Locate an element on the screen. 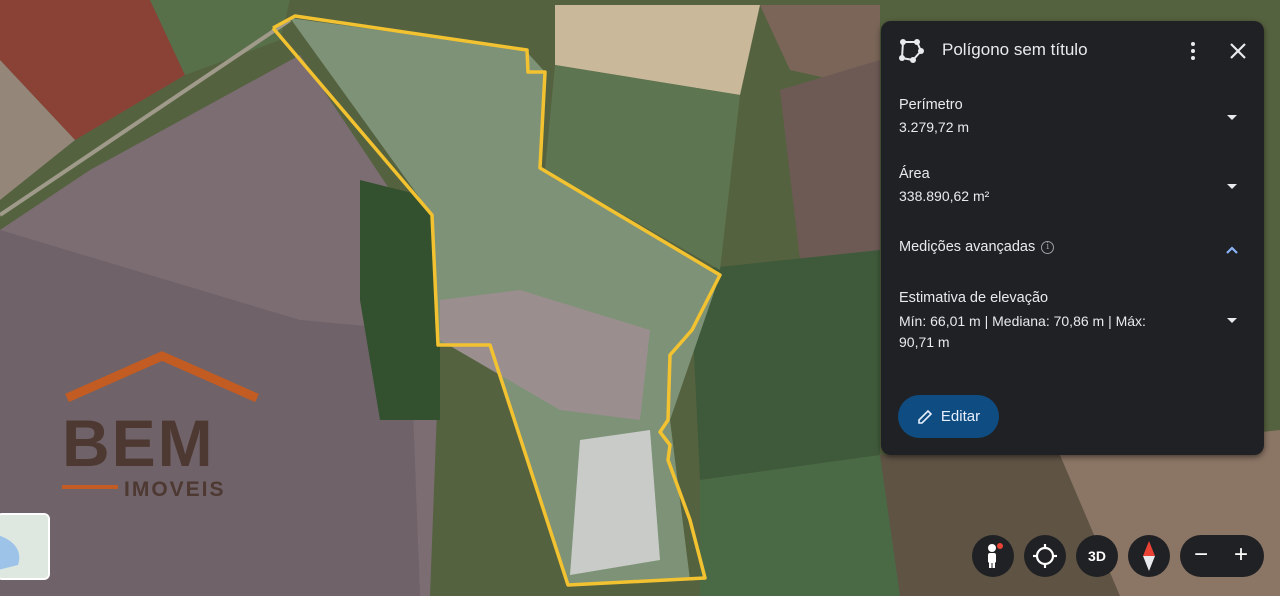  perimeter-value: 3.279,72 m is located at coordinates (934, 127).